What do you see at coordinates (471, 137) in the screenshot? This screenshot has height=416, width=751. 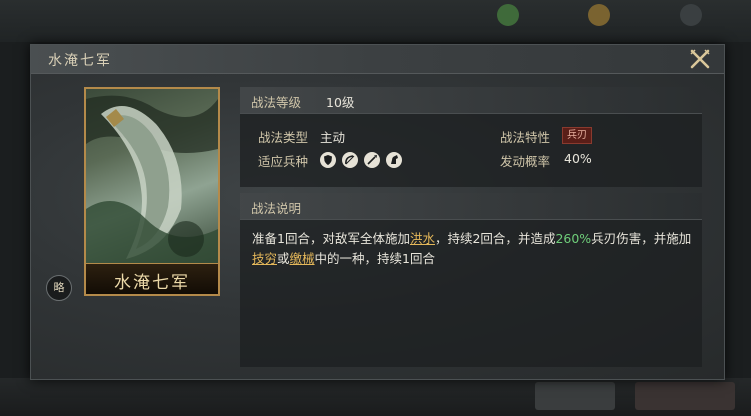 I see `attributes-panel: 战法等级 10级 战法类型 主动 战法特性 兵刃 适应兵种 发动概率 40%` at bounding box center [471, 137].